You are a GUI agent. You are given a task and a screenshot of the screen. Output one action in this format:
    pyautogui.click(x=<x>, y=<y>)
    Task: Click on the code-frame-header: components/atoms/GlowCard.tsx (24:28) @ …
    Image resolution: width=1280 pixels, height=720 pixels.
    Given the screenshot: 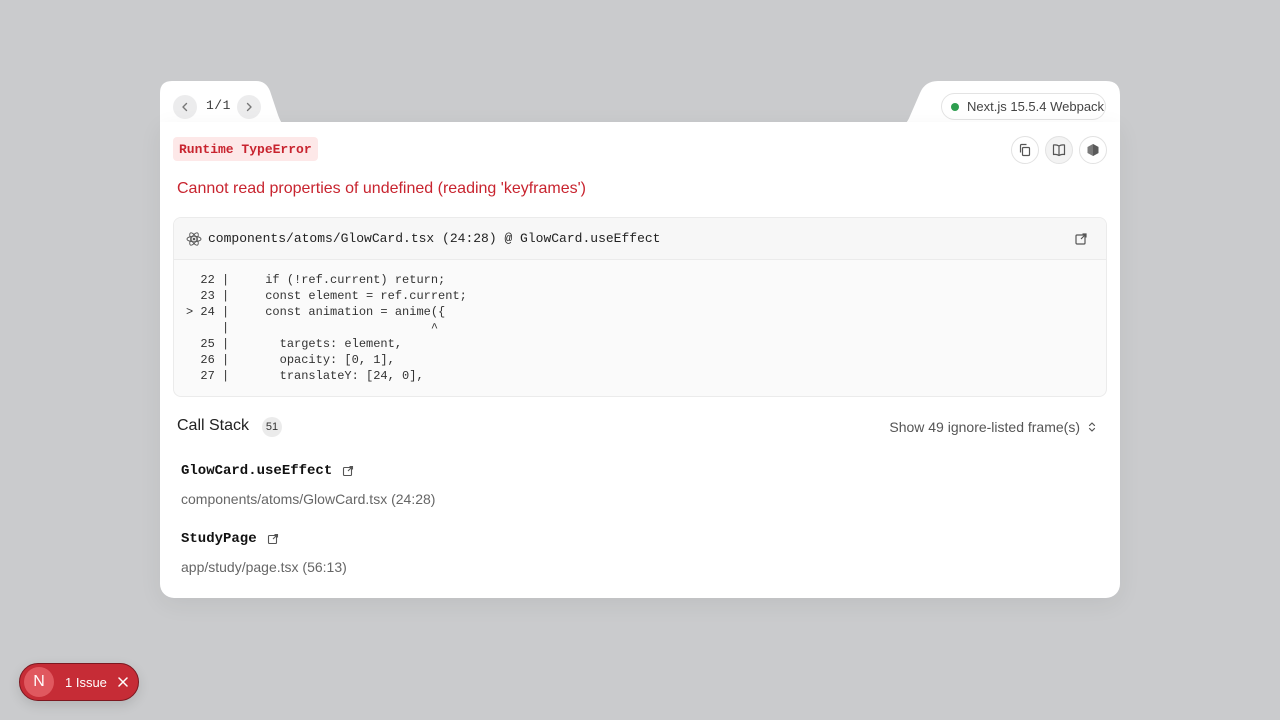 What is the action you would take?
    pyautogui.click(x=640, y=239)
    